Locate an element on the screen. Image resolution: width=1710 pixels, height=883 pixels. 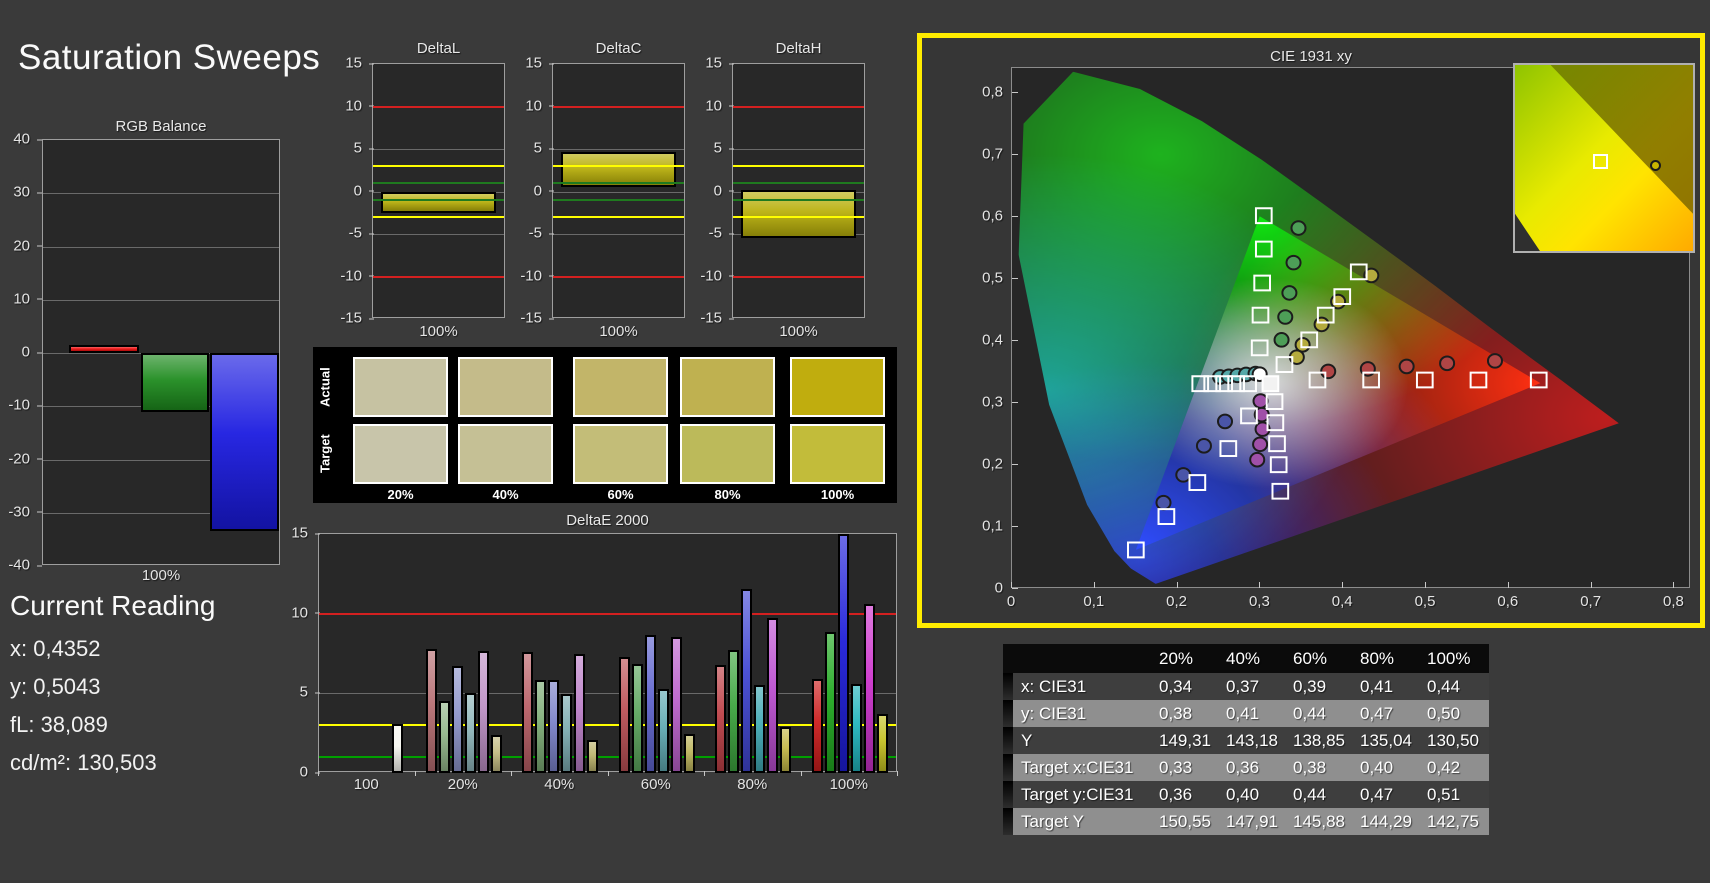
x-tick-label: 0,7 is located at coordinates (1591, 601).